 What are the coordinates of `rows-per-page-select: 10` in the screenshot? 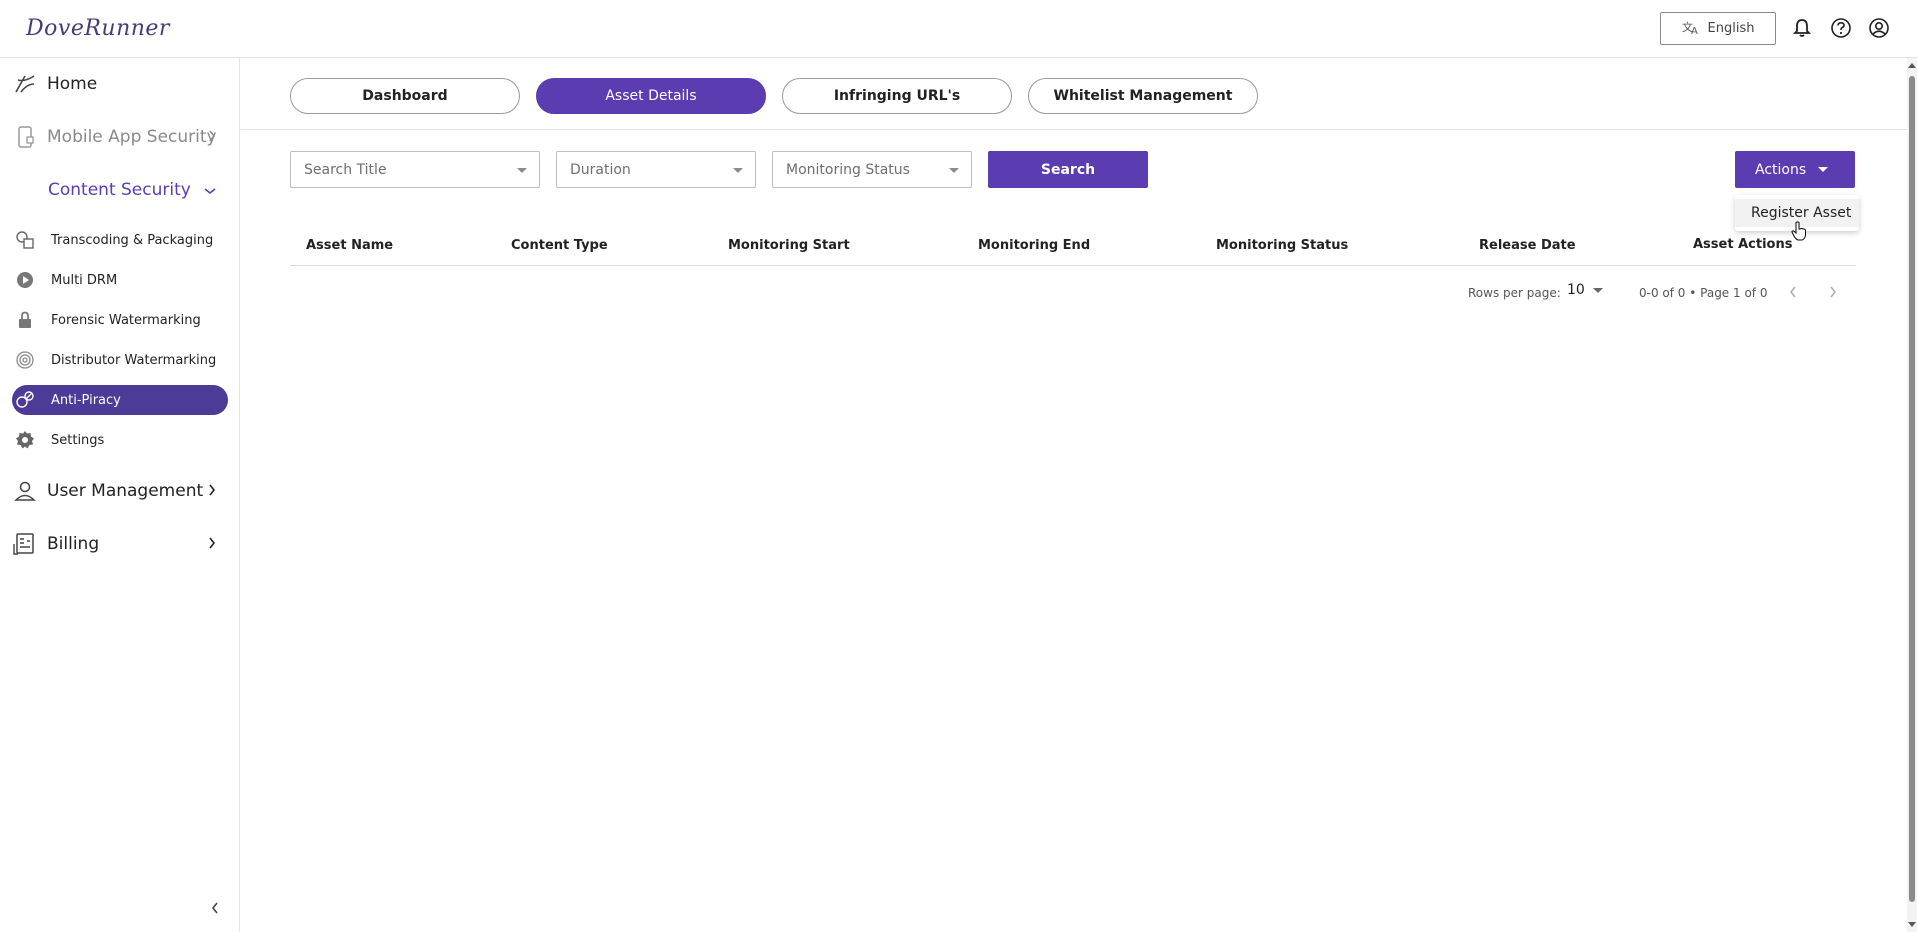 It's located at (1585, 290).